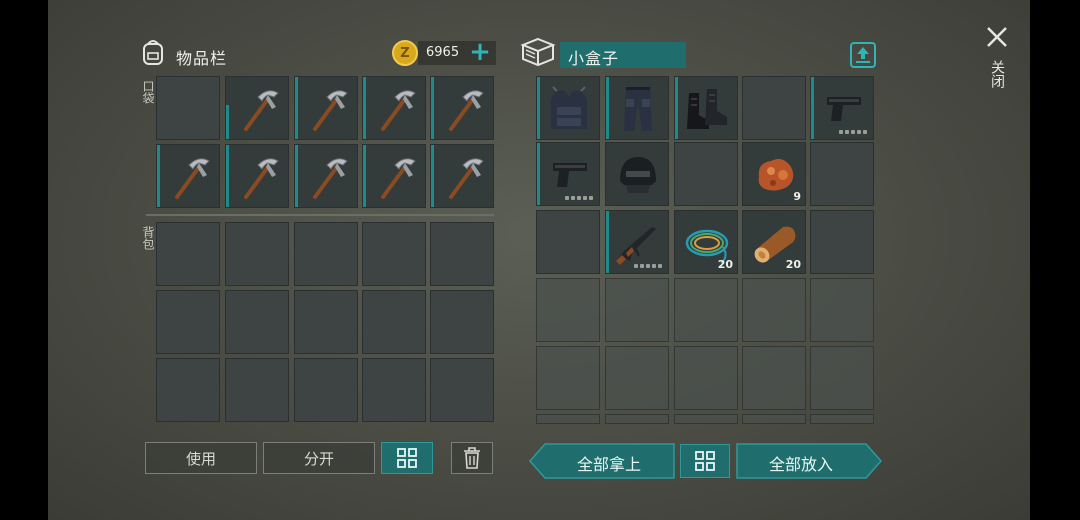  Describe the element at coordinates (997, 37) in the screenshot. I see `close-icon` at that location.